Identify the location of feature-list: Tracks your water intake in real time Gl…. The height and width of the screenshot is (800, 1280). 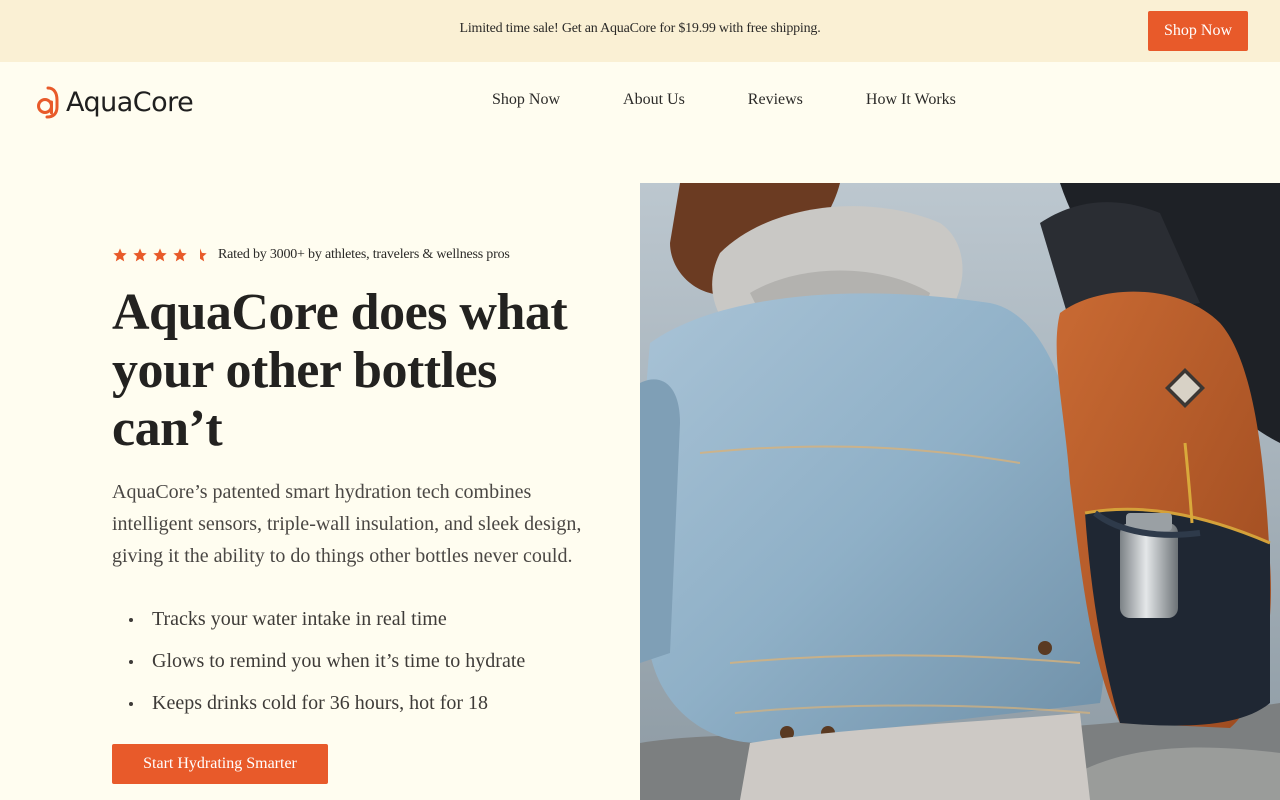
(318, 661).